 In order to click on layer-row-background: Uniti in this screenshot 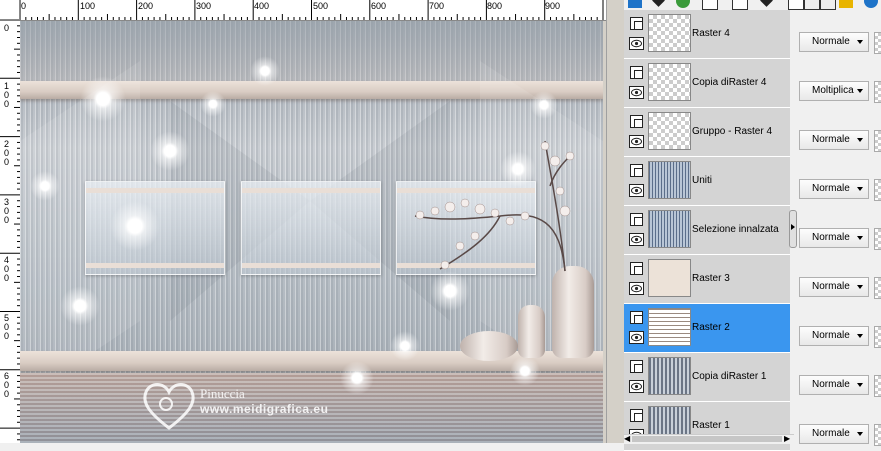, I will do `click(707, 181)`.